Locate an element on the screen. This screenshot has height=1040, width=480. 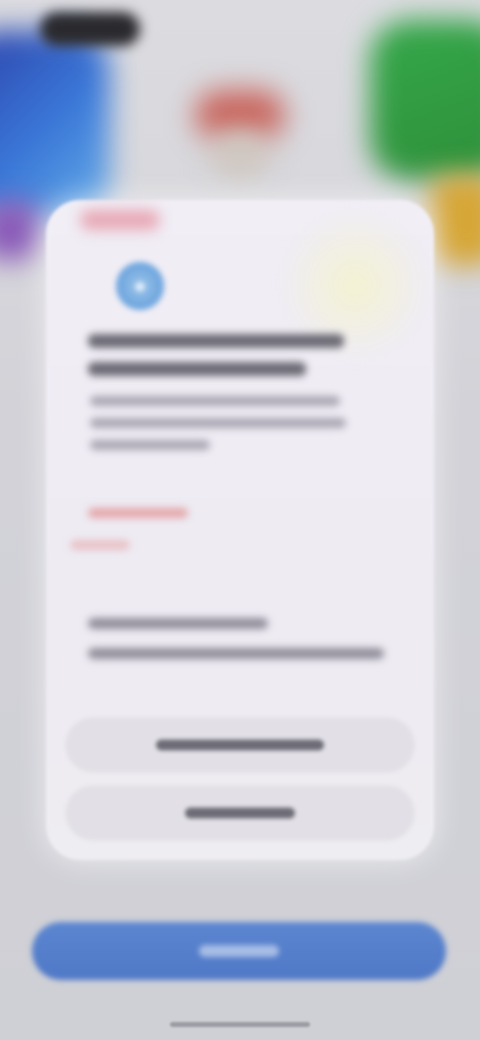
dynamic-island-icon is located at coordinates (90, 29).